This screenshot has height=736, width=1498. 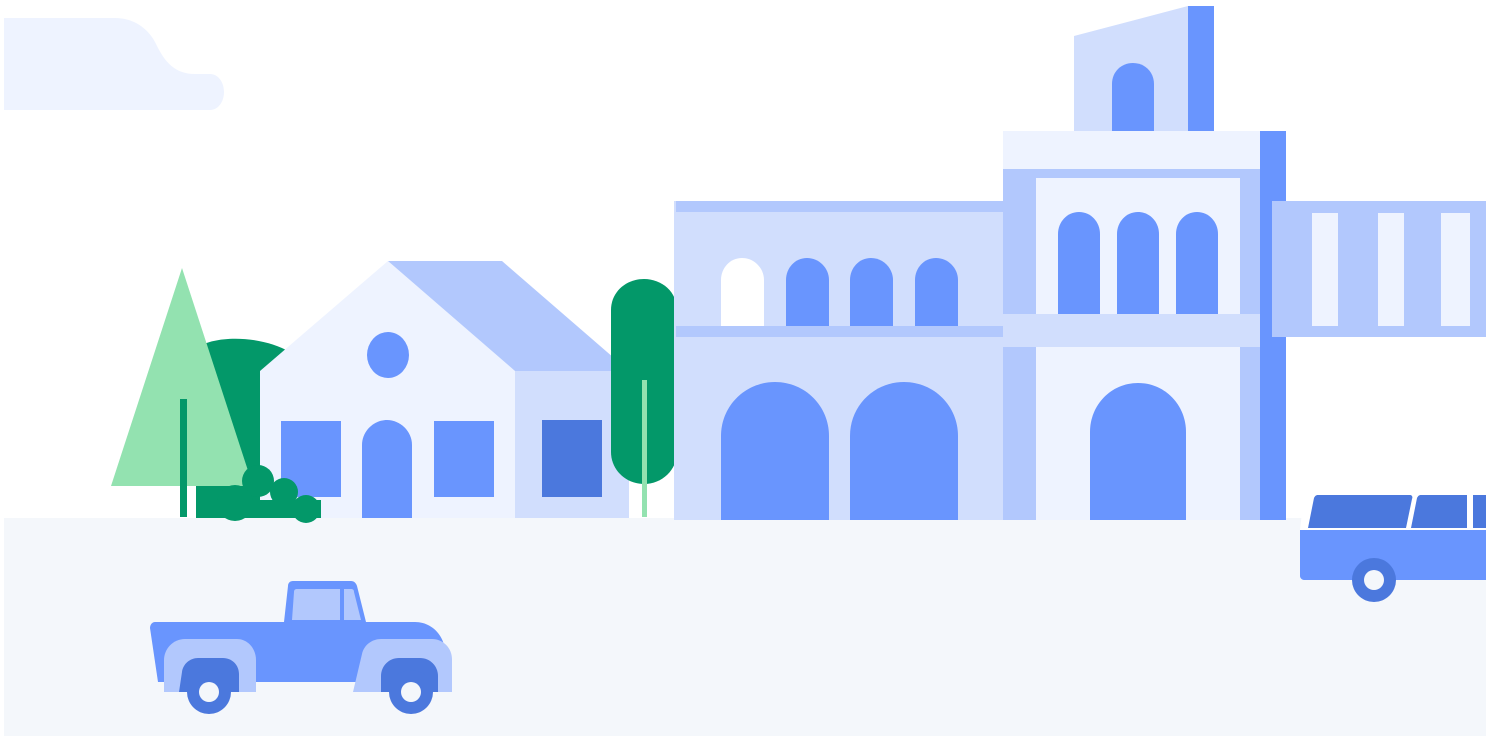 What do you see at coordinates (1379, 269) in the screenshot?
I see `side-building` at bounding box center [1379, 269].